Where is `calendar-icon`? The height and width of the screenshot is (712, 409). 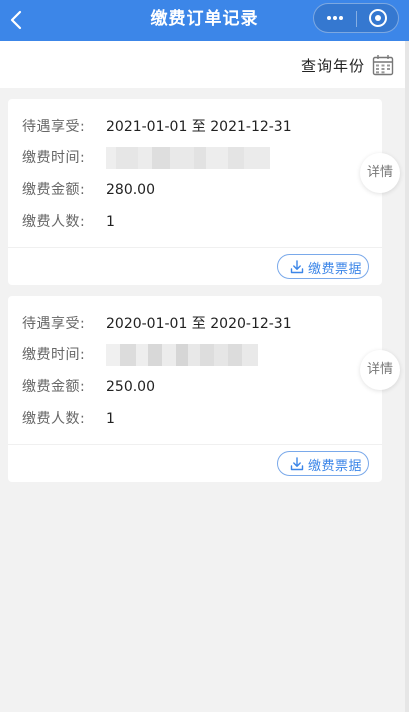
calendar-icon is located at coordinates (383, 65).